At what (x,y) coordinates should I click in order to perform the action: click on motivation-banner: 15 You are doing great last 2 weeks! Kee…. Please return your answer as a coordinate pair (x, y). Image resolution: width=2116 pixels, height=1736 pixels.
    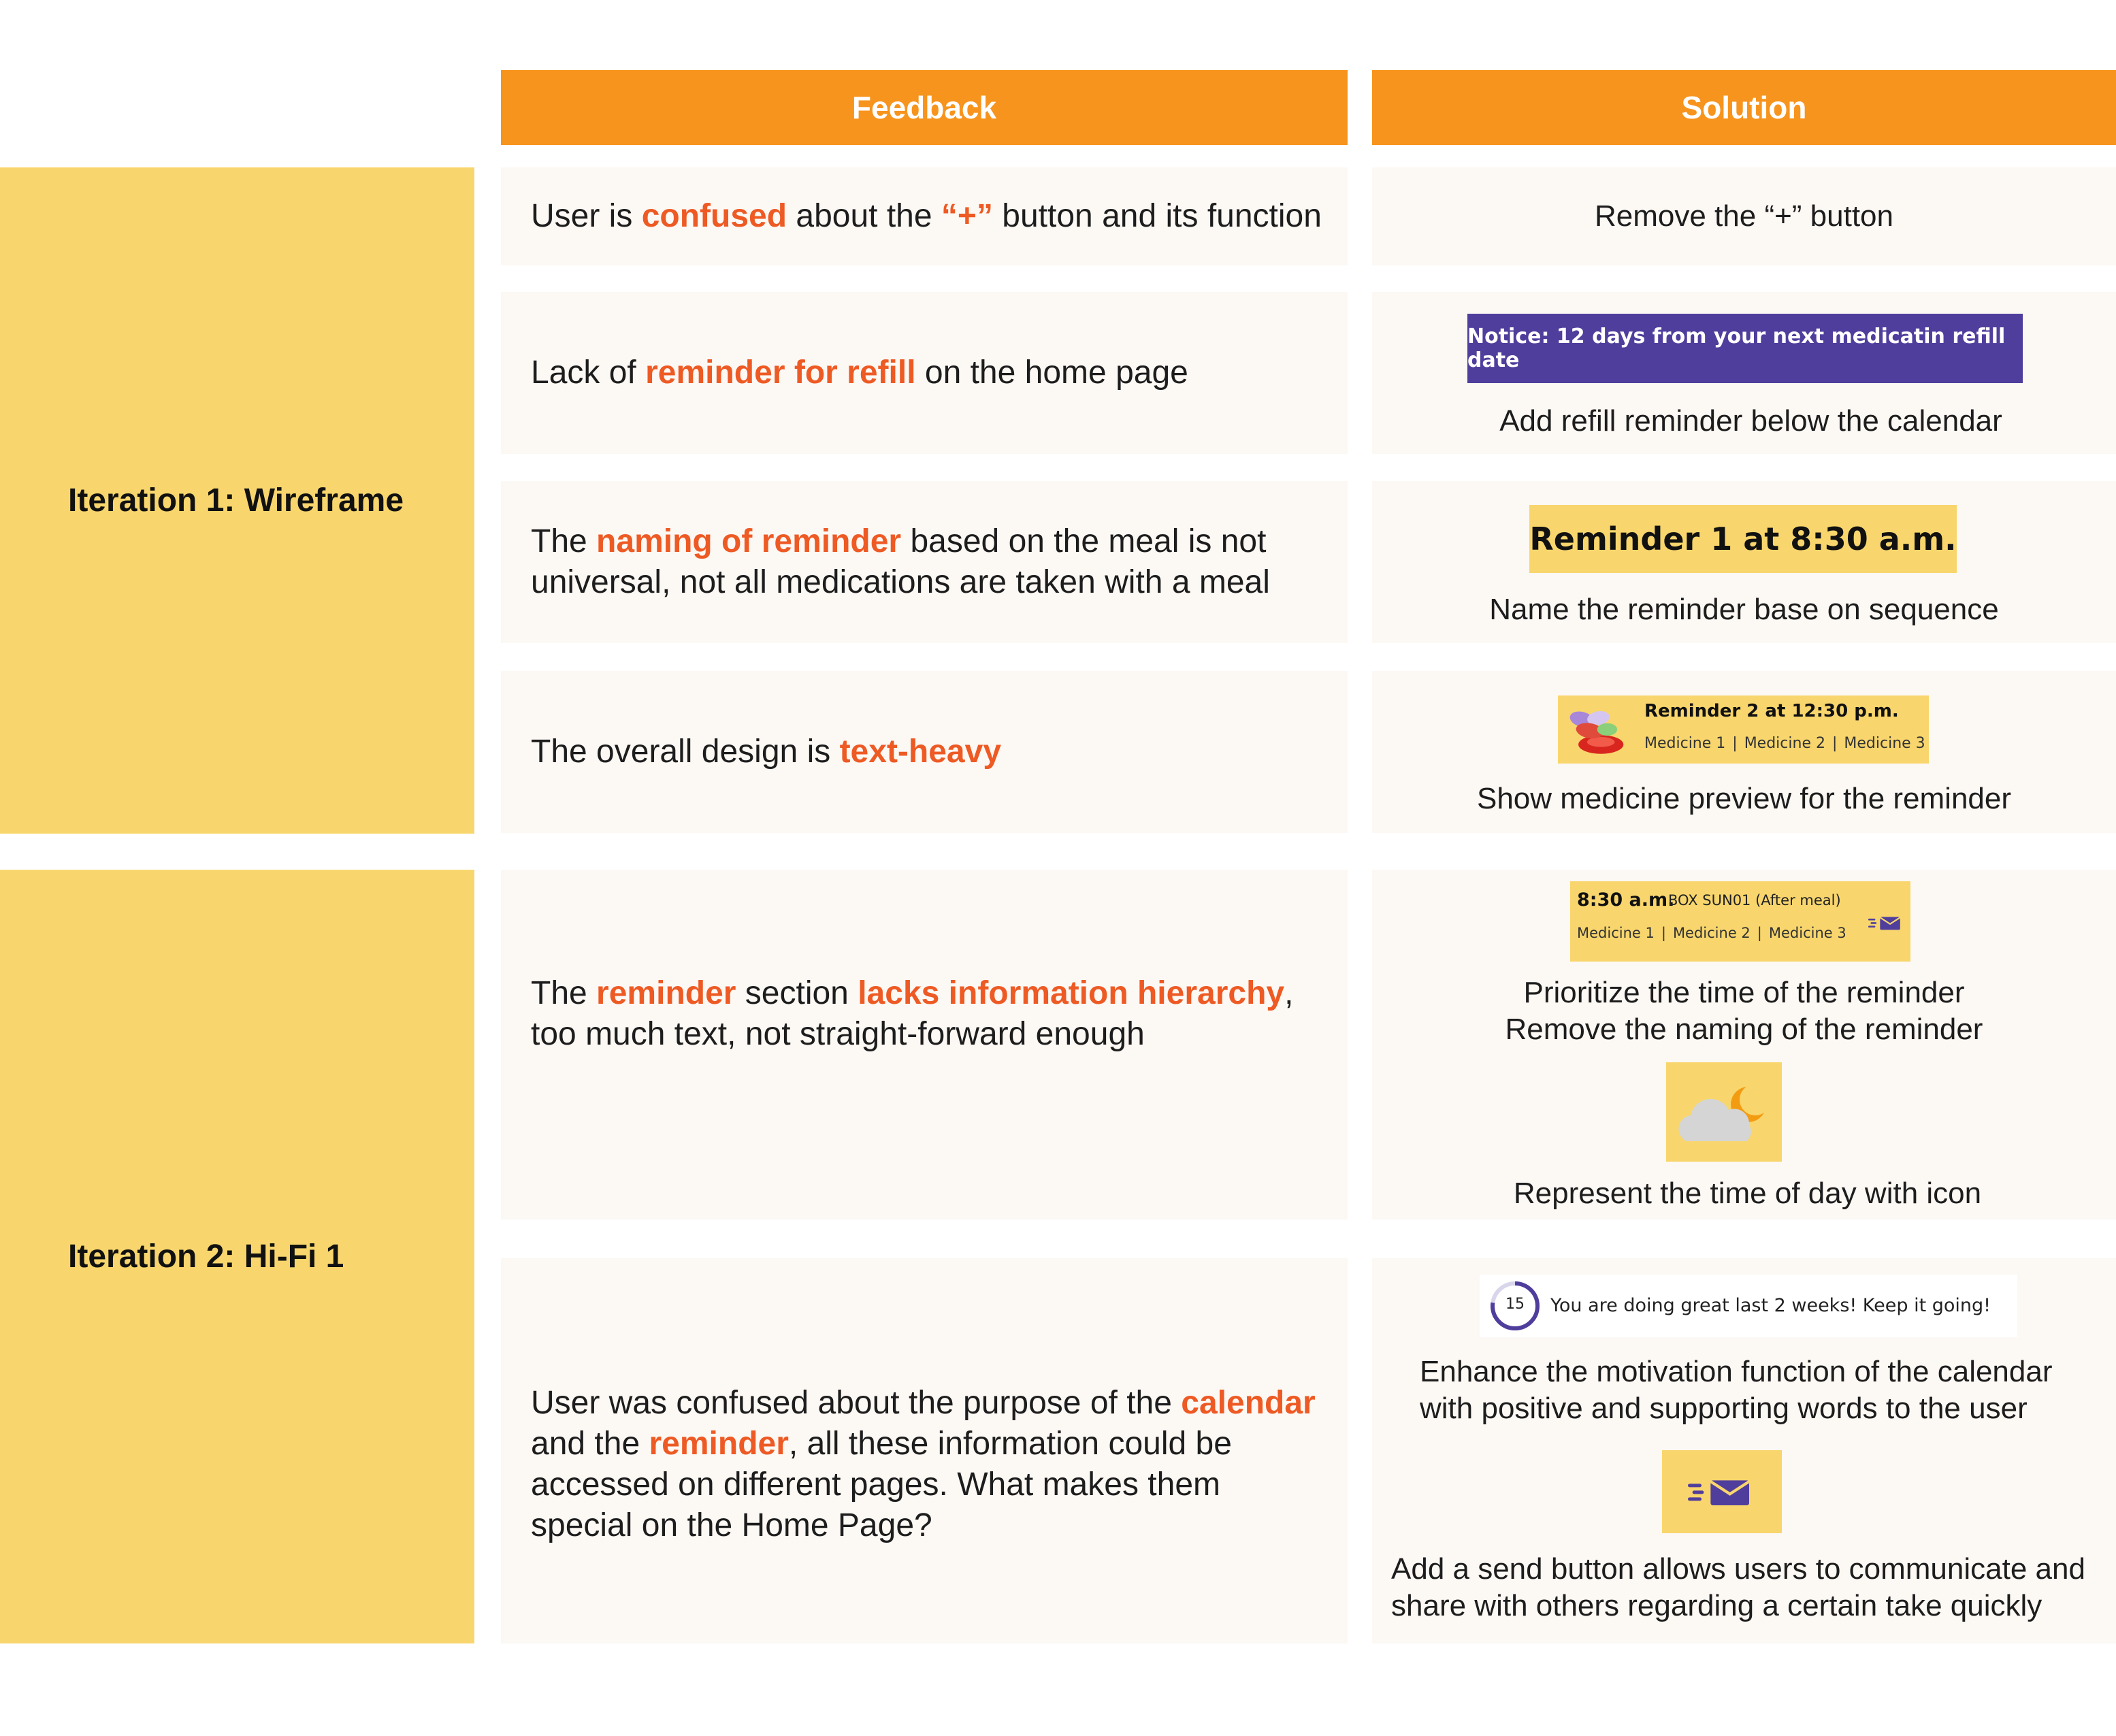
    Looking at the image, I should click on (1748, 1306).